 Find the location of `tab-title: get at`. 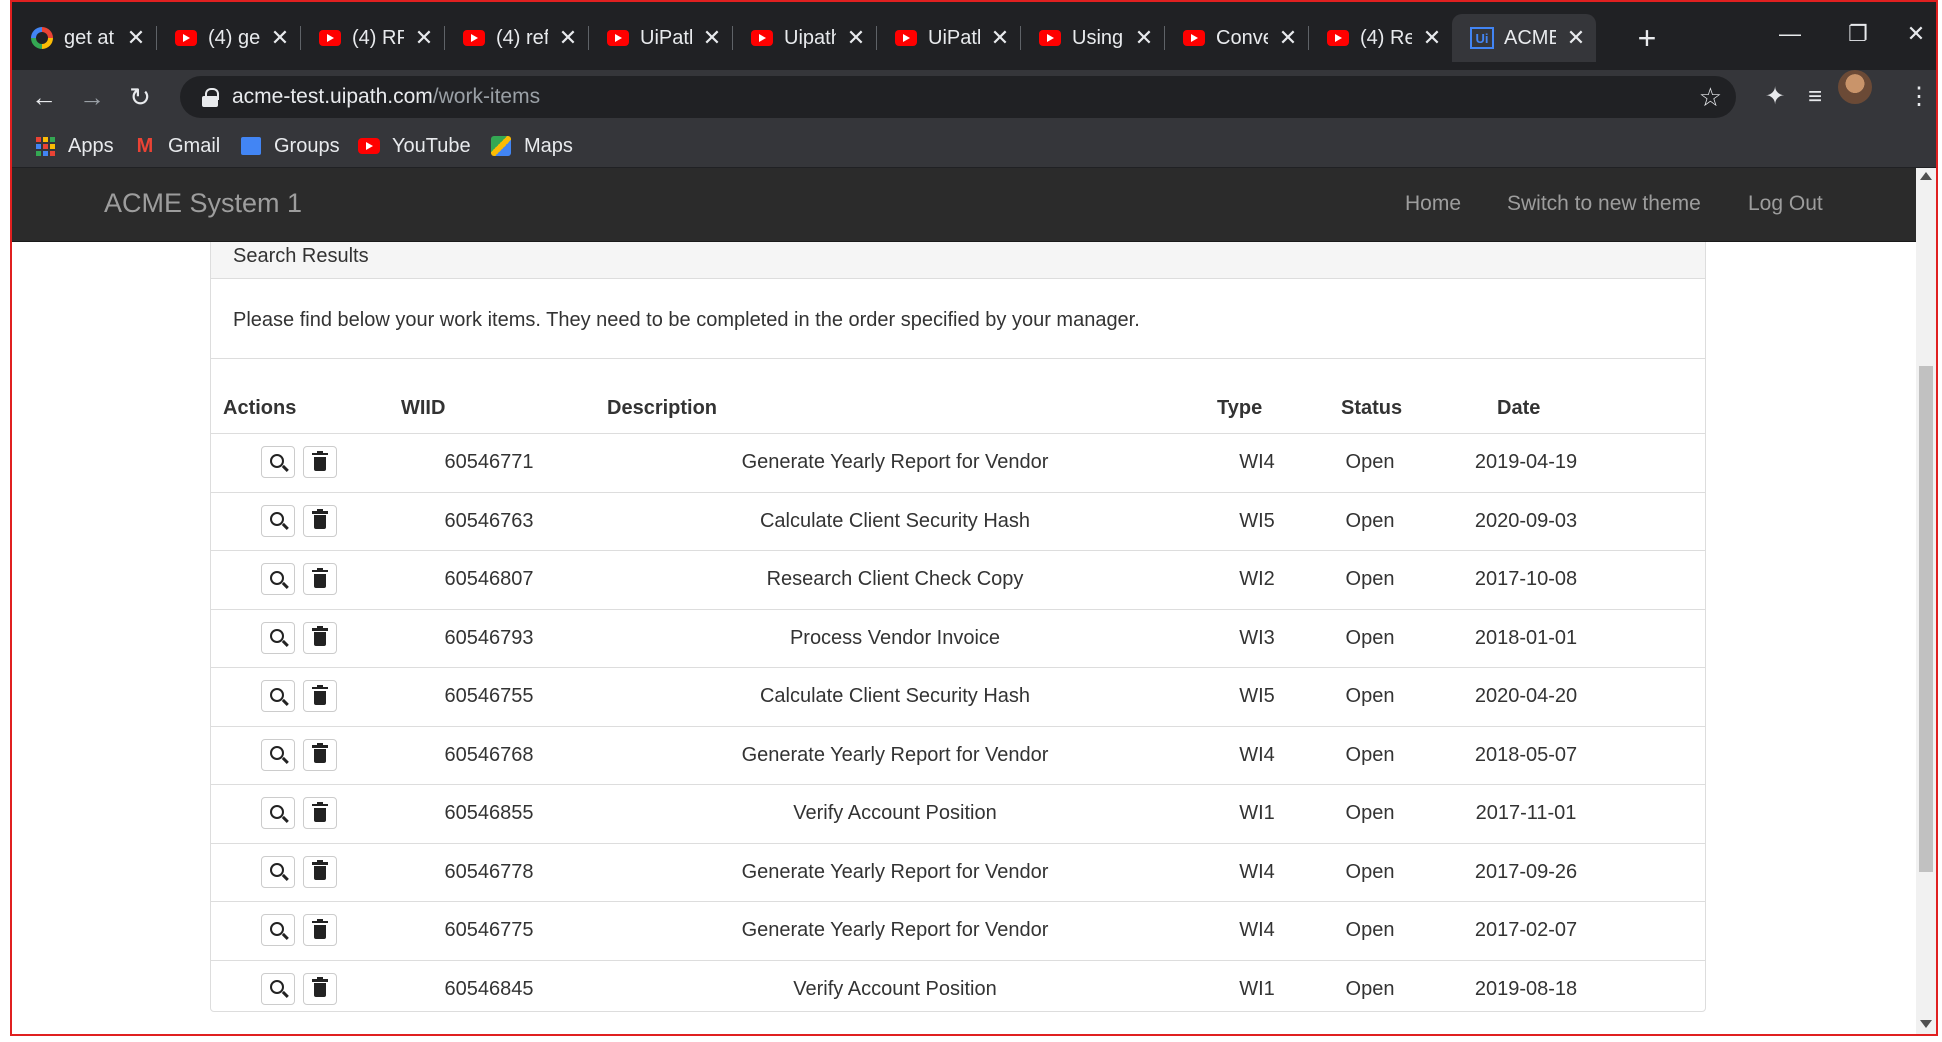

tab-title: get at is located at coordinates (89, 37).